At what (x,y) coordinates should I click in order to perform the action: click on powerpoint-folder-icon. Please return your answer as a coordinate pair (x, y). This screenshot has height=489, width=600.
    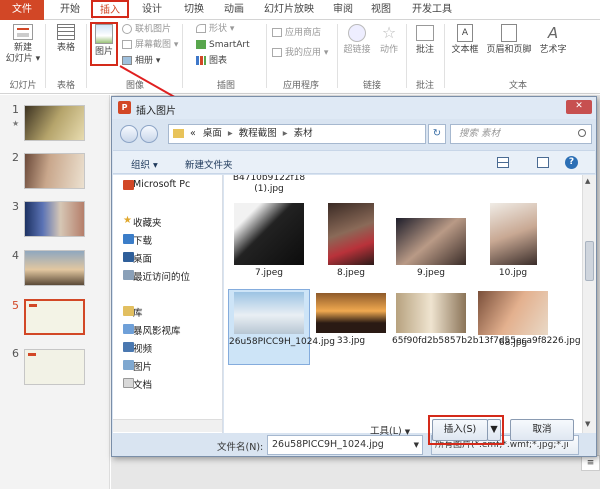
    Looking at the image, I should click on (128, 185).